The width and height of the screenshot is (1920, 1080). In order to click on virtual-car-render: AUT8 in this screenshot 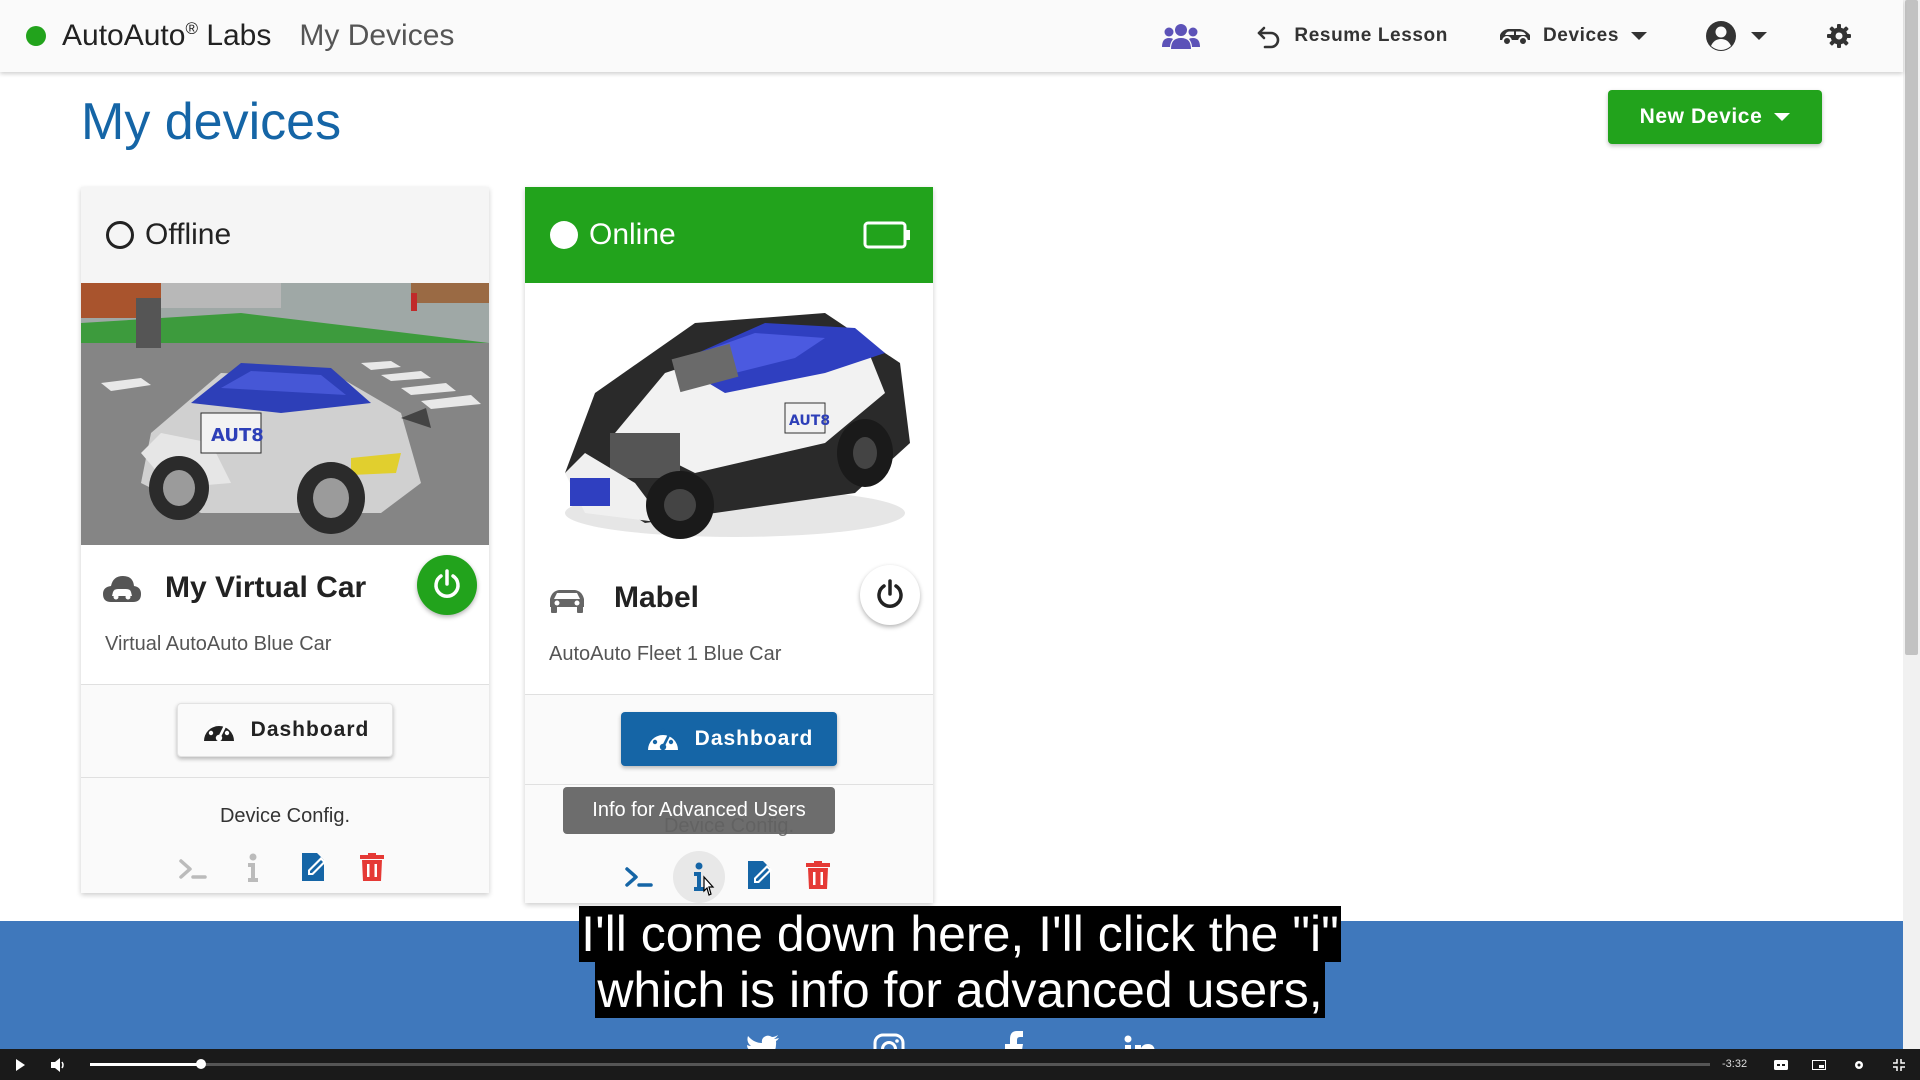, I will do `click(285, 414)`.